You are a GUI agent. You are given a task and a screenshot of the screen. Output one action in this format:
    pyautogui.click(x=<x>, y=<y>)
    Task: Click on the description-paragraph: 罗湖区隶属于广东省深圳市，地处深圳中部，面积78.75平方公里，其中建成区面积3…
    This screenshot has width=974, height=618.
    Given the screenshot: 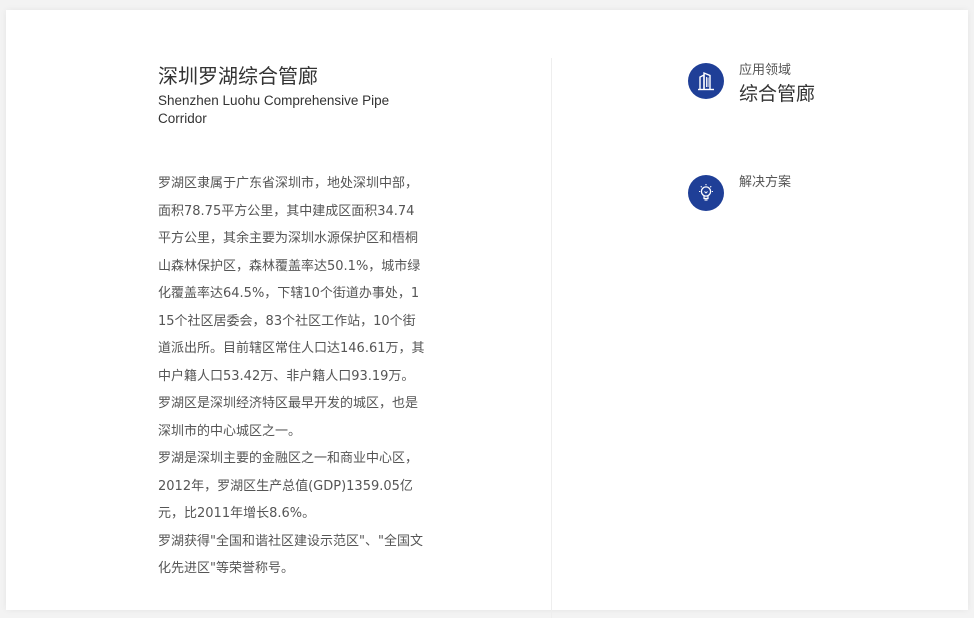 What is the action you would take?
    pyautogui.click(x=291, y=307)
    